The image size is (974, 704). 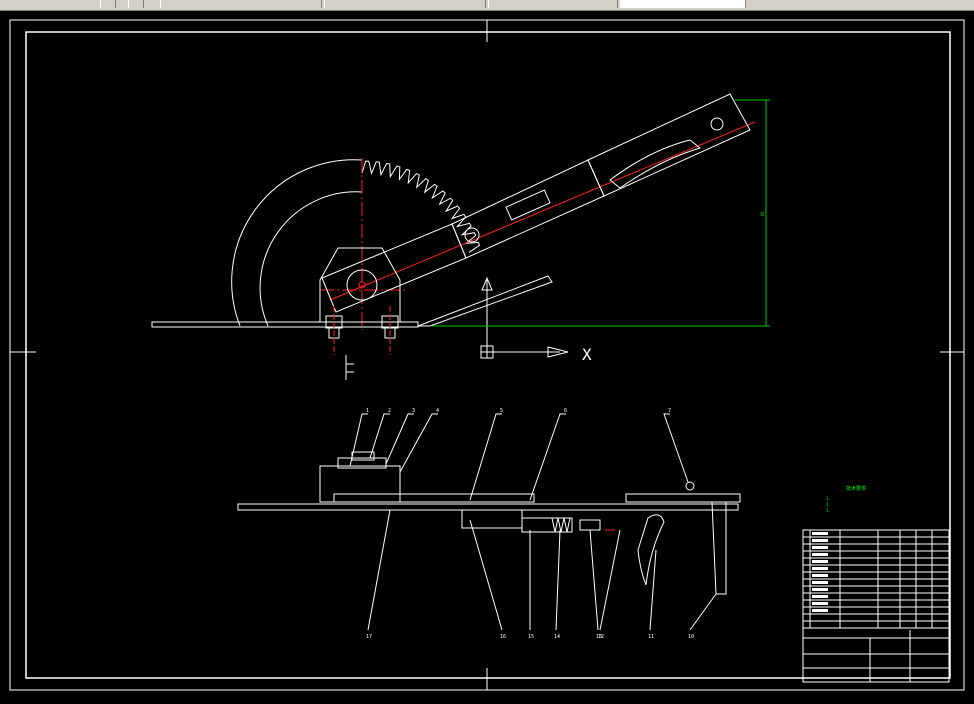 I want to click on balloon-top-number: 5, so click(x=501, y=411).